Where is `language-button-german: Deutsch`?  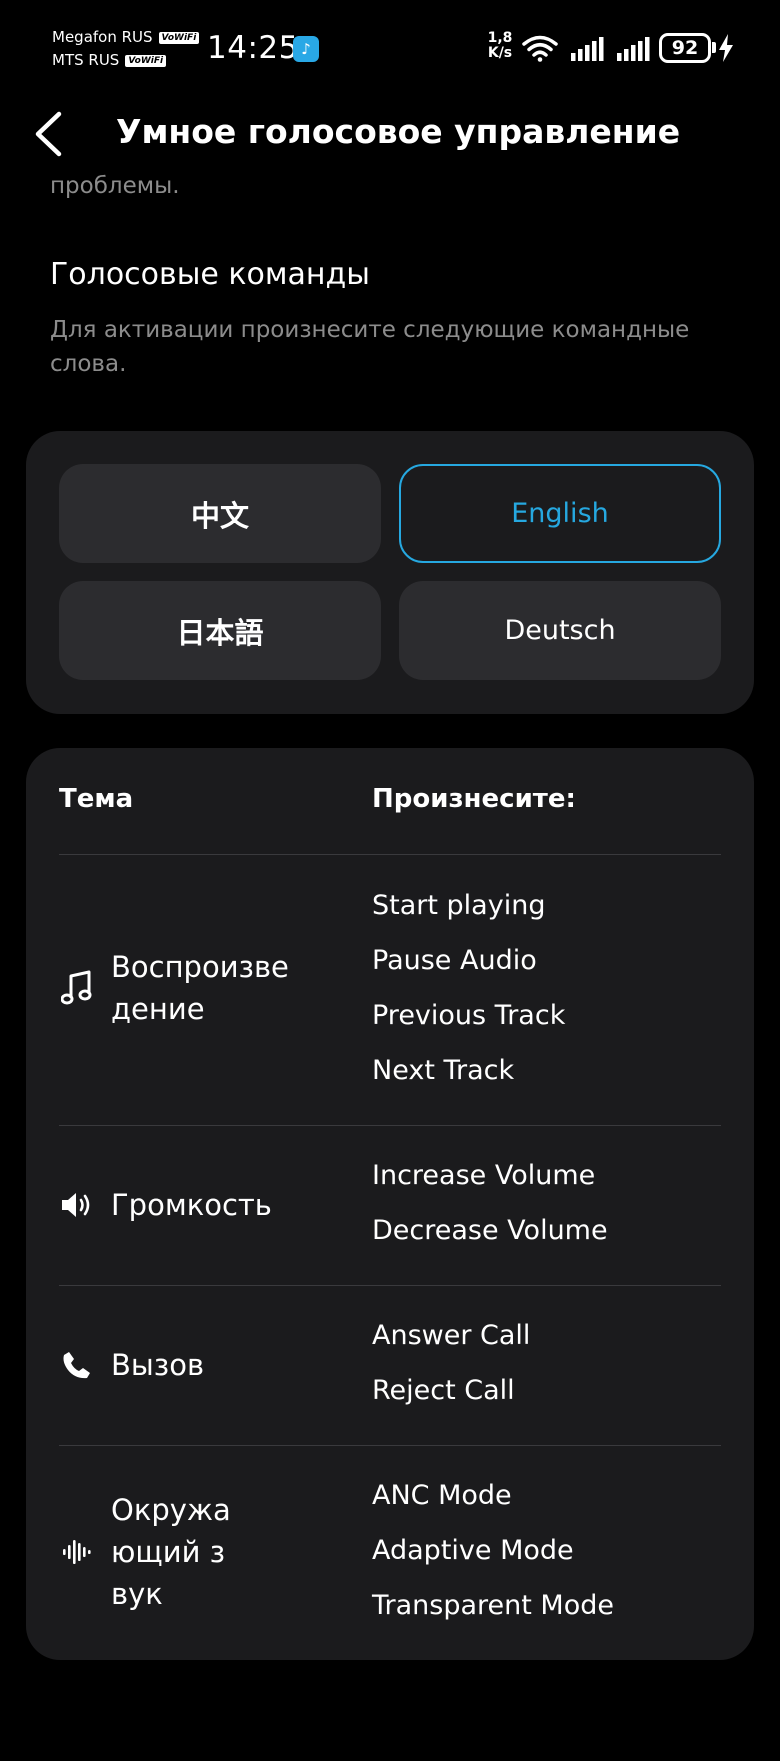
language-button-german: Deutsch is located at coordinates (560, 630).